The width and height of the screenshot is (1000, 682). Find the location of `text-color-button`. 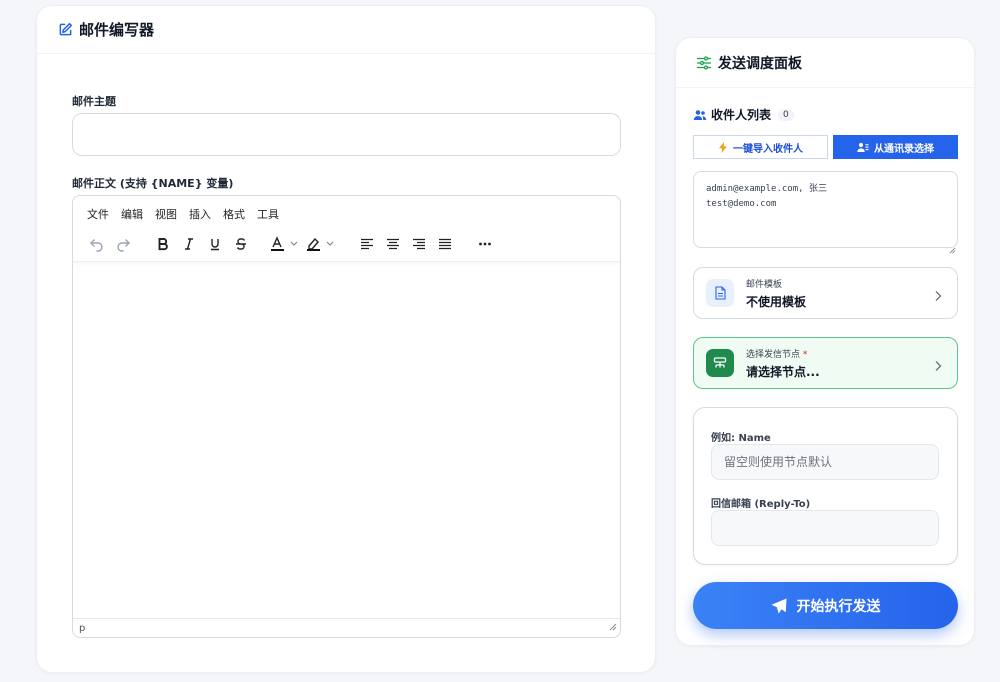

text-color-button is located at coordinates (286, 244).